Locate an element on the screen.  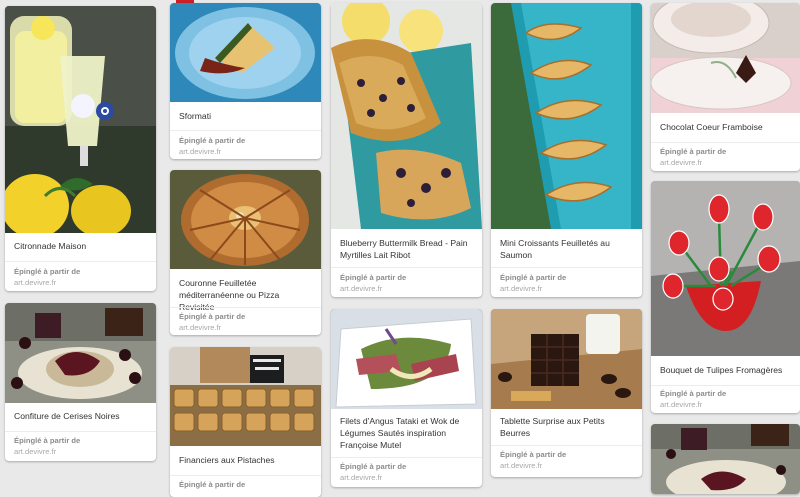
pin-image-financiers is located at coordinates (245, 396).